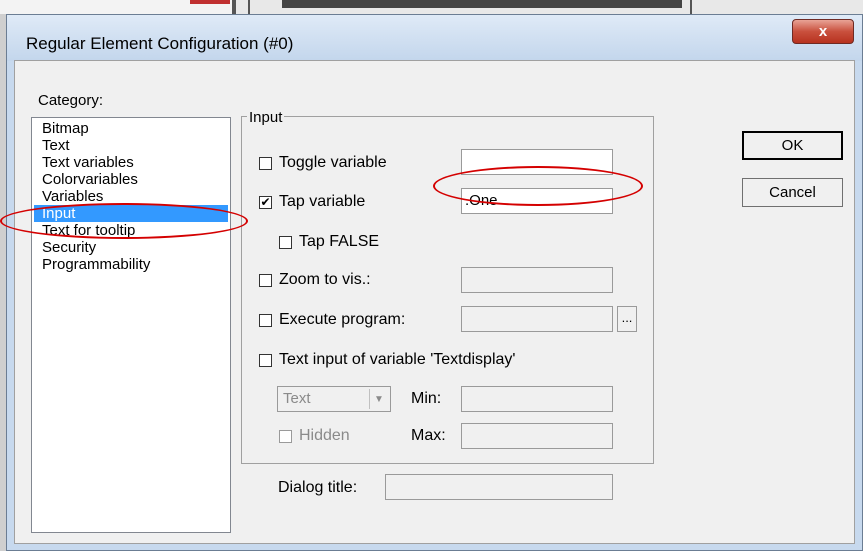  Describe the element at coordinates (333, 162) in the screenshot. I see `toggle-variable-label: Toggle variable` at that location.